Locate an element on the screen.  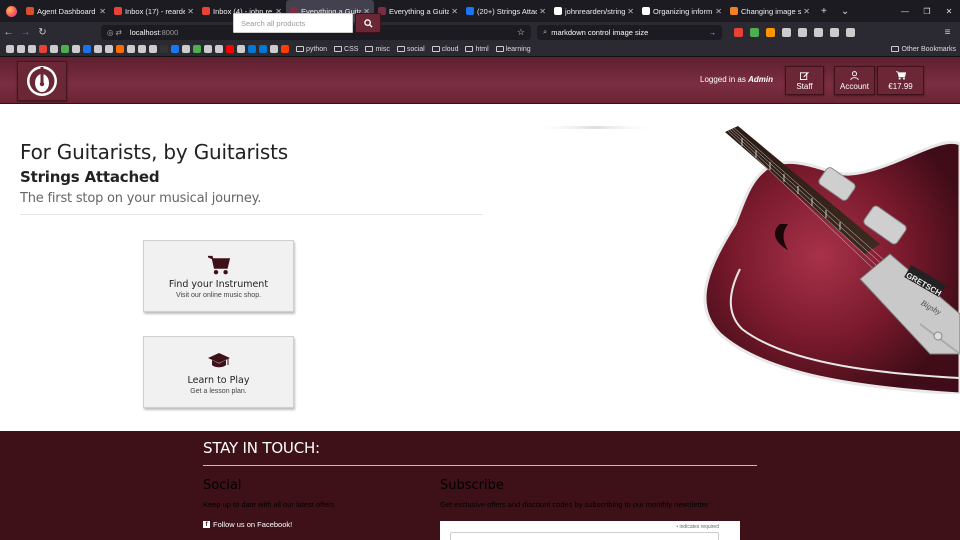
search-go-icon: → is located at coordinates (713, 32).